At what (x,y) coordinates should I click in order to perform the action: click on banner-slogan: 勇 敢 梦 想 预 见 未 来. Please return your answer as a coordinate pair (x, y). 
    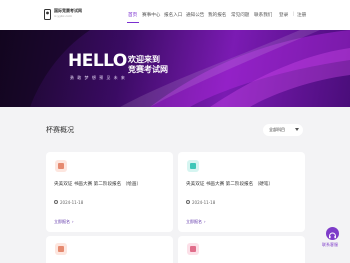
    Looking at the image, I should click on (98, 77).